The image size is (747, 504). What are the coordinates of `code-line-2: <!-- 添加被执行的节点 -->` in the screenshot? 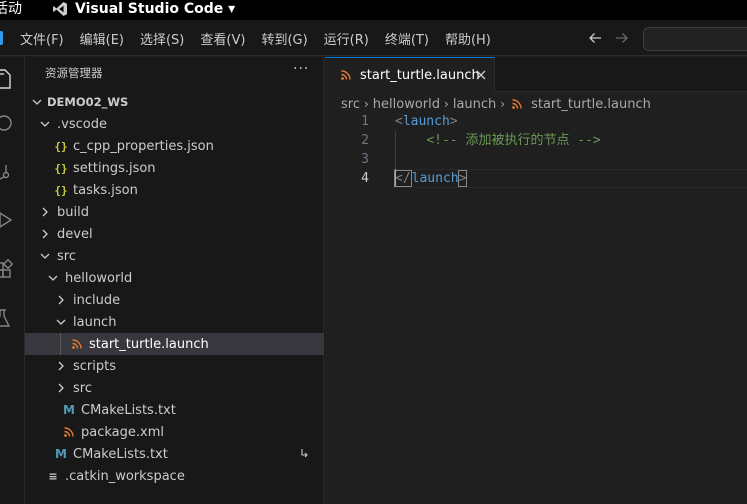 It's located at (498, 140).